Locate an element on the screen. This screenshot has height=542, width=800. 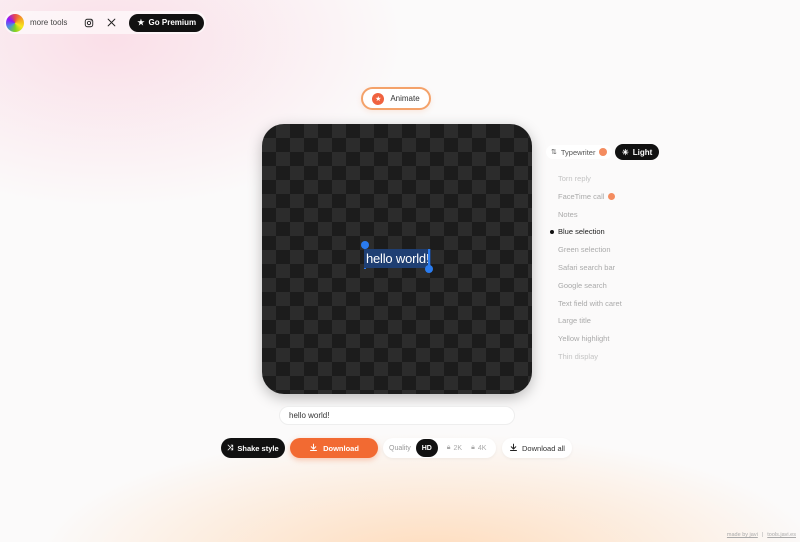
style-item: Safari search bar is located at coordinates (608, 271).